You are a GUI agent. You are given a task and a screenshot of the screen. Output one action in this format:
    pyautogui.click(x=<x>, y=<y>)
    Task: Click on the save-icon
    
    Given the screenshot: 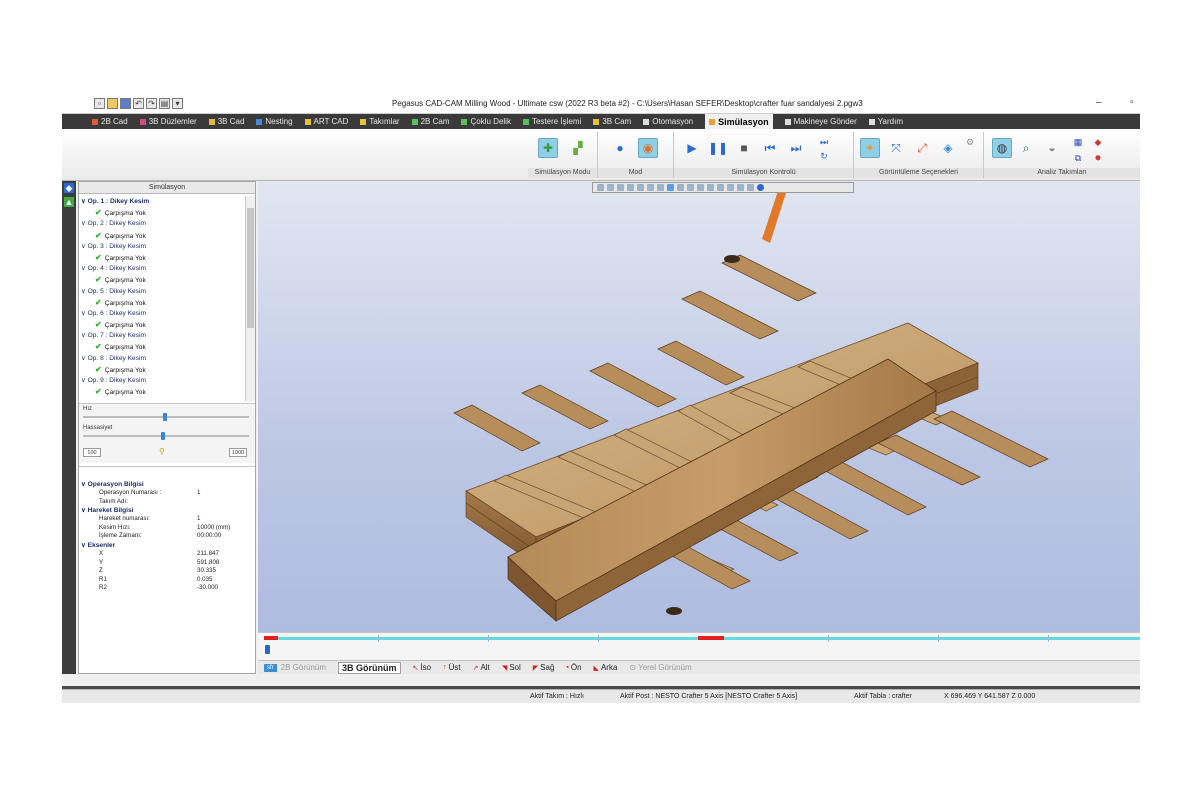 What is the action you would take?
    pyautogui.click(x=125, y=103)
    